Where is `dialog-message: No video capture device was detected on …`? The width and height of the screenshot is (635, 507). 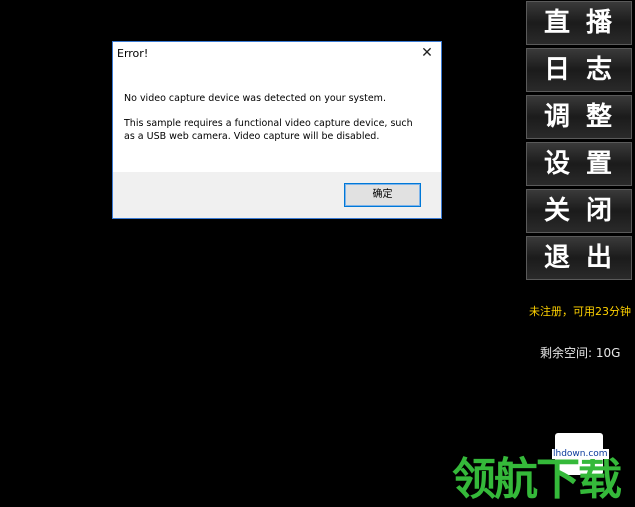
dialog-message: No video capture device was detected on … is located at coordinates (274, 123).